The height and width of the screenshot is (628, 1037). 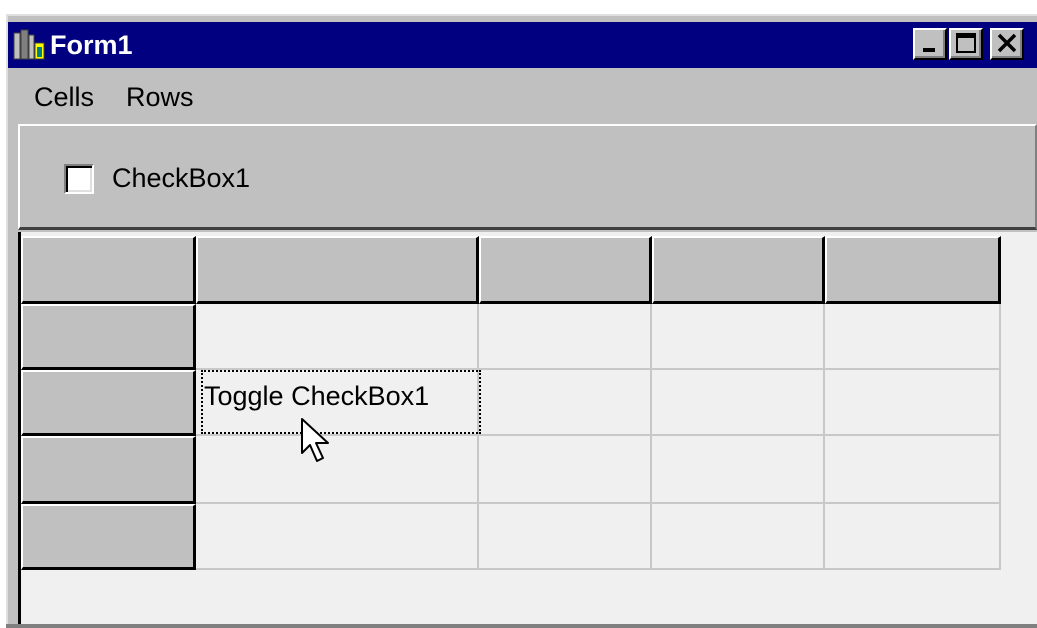 What do you see at coordinates (521, 626) in the screenshot?
I see `window-bottom-border` at bounding box center [521, 626].